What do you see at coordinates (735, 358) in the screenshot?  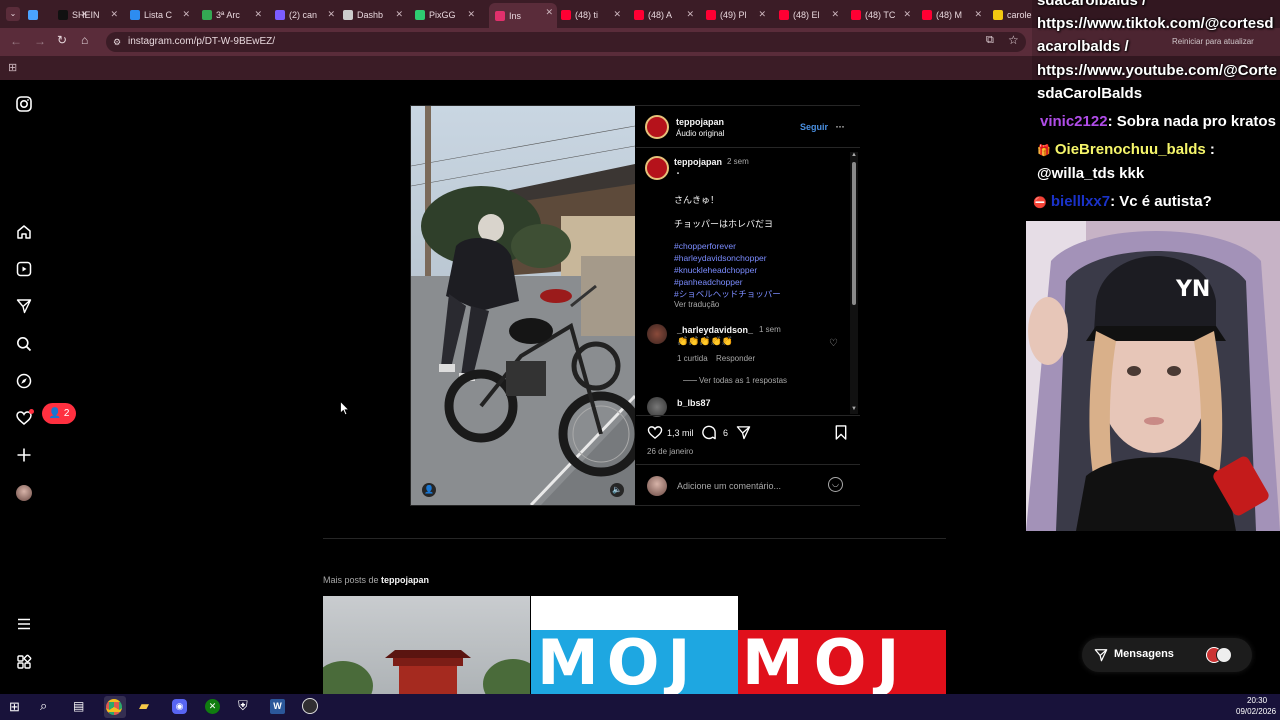 I see `comment-reply: Responder` at bounding box center [735, 358].